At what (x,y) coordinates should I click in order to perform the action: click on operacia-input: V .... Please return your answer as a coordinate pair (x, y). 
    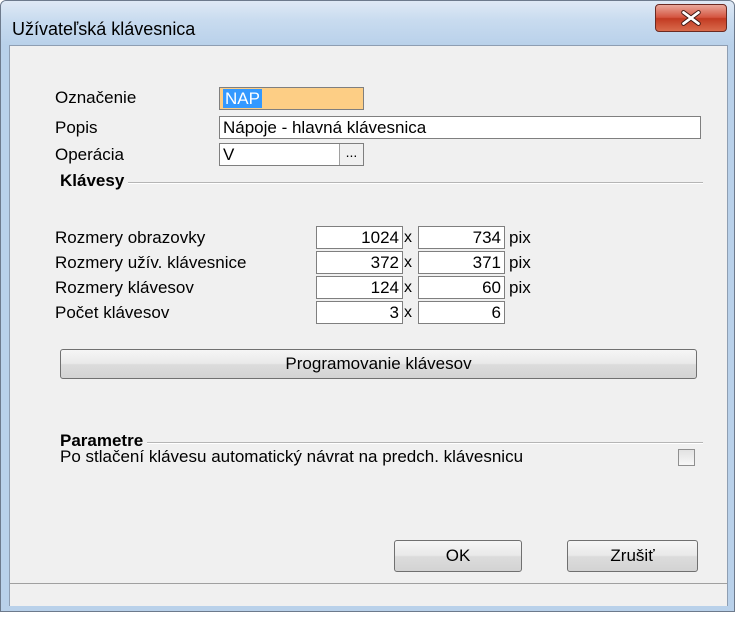
    Looking at the image, I should click on (291, 154).